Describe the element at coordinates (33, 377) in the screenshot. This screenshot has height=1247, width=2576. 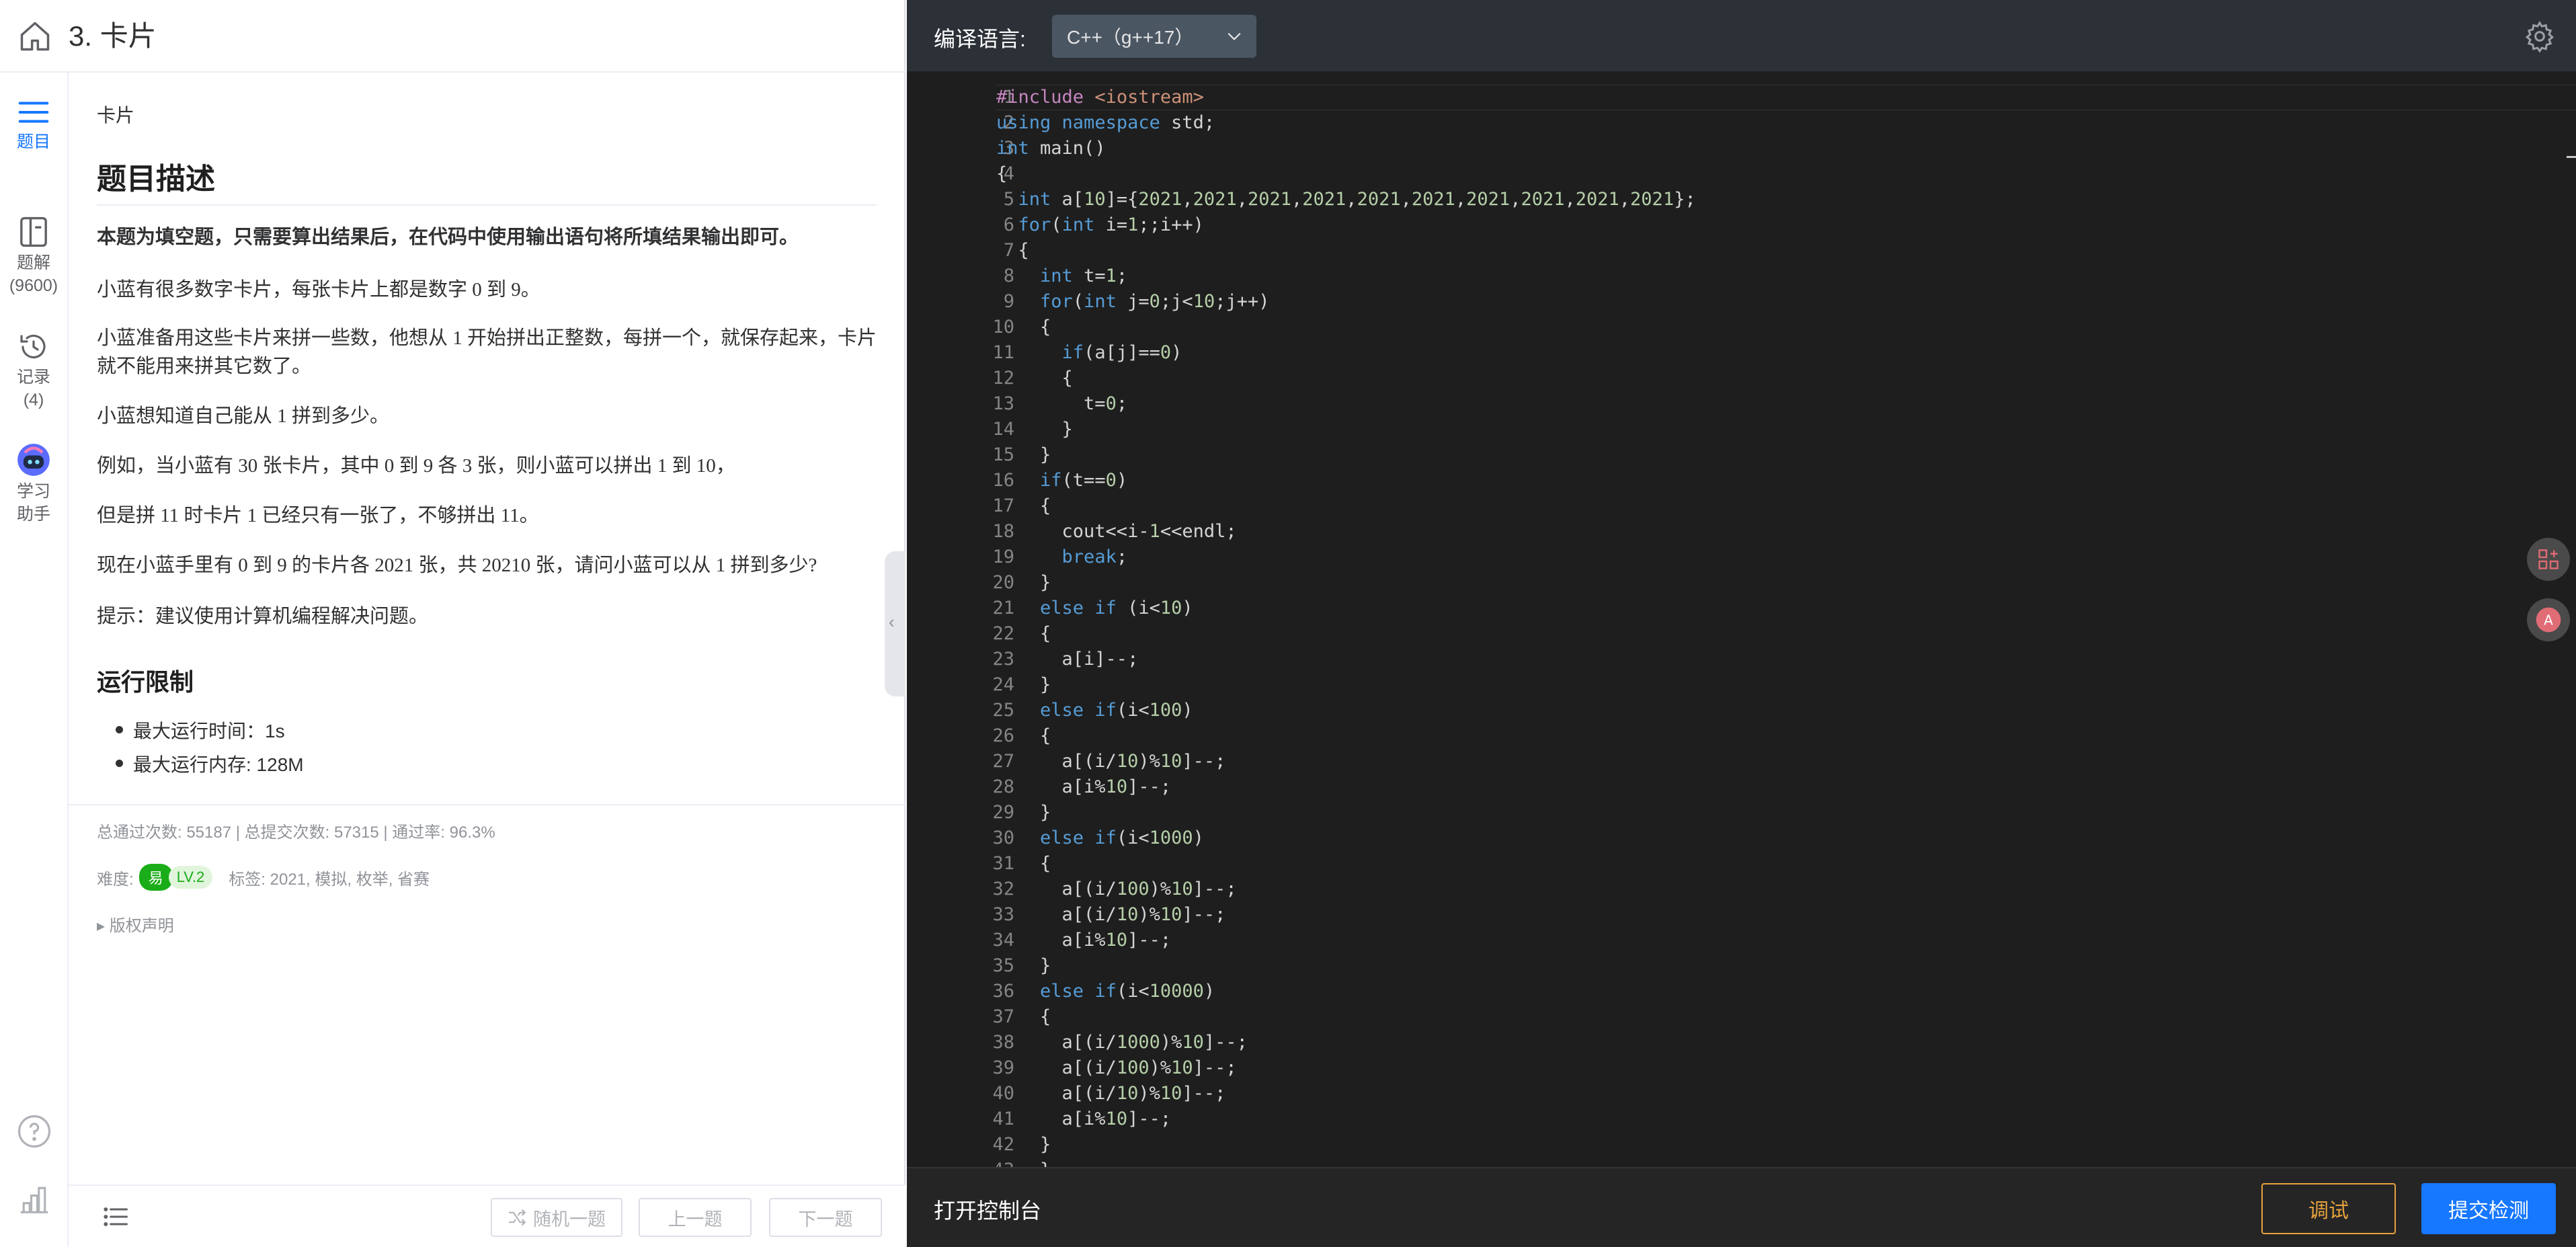
I see `rail-label-history: 记录` at that location.